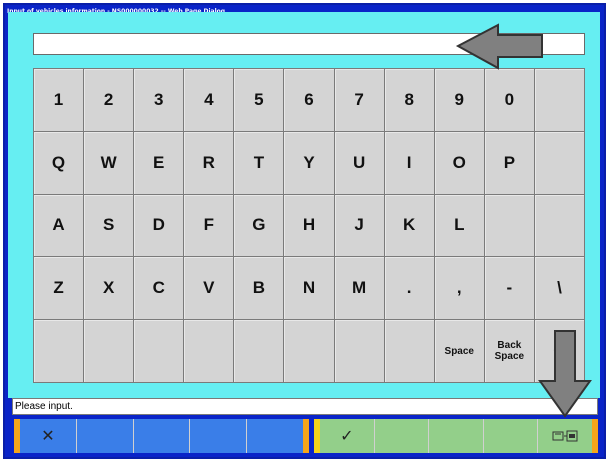 This screenshot has height=462, width=609. I want to click on key-3-7: ., so click(409, 288).